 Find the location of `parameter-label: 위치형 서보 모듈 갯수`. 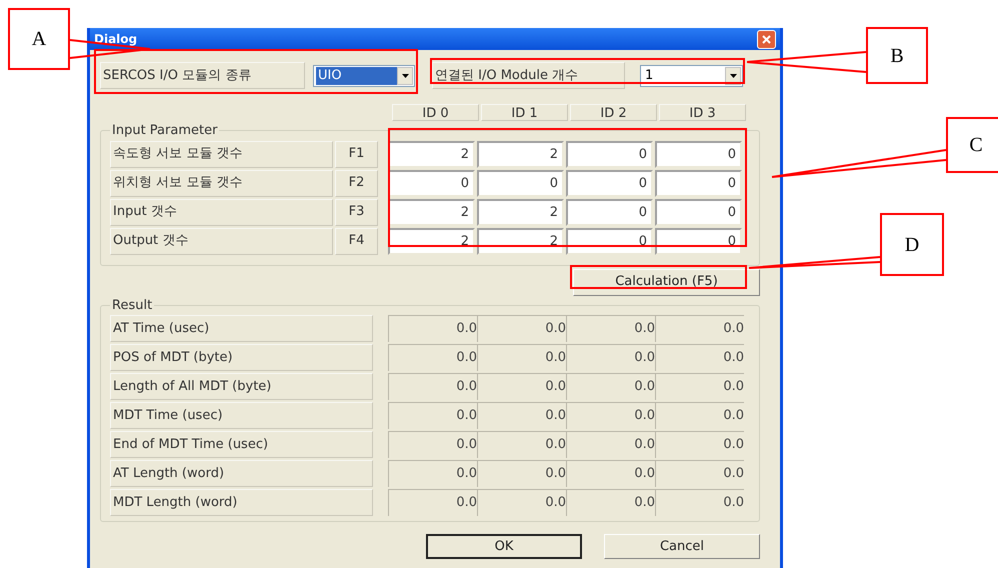

parameter-label: 위치형 서보 모듈 갯수 is located at coordinates (221, 183).